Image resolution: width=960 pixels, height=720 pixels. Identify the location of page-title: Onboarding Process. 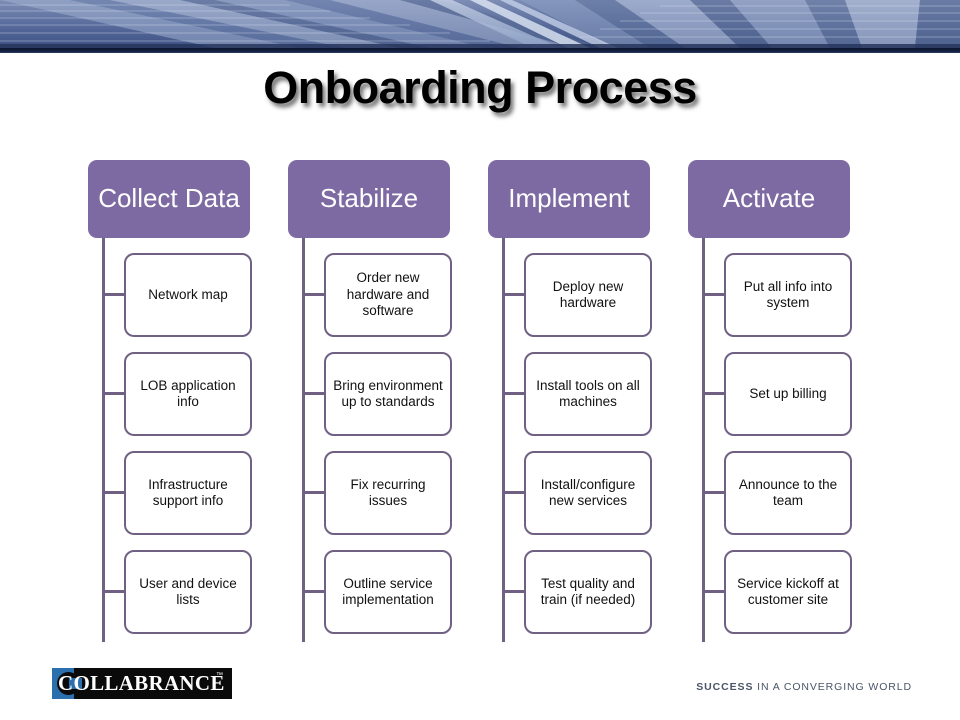
(480, 87).